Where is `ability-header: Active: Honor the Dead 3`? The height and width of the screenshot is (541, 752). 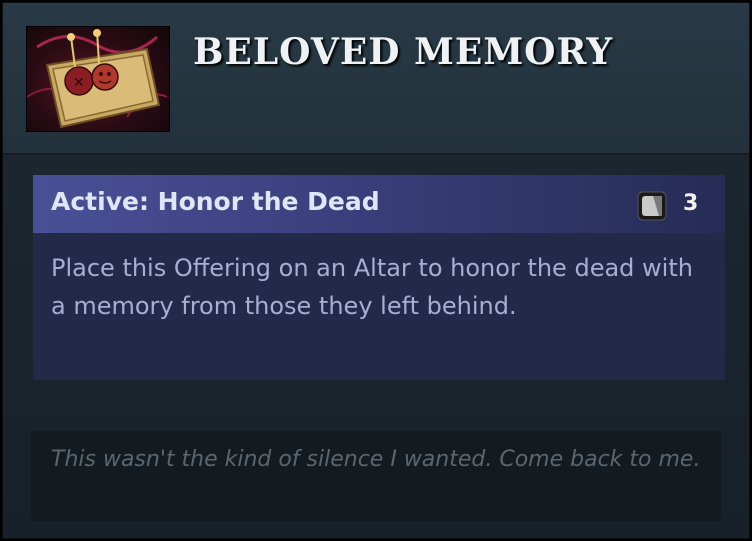
ability-header: Active: Honor the Dead 3 is located at coordinates (379, 204).